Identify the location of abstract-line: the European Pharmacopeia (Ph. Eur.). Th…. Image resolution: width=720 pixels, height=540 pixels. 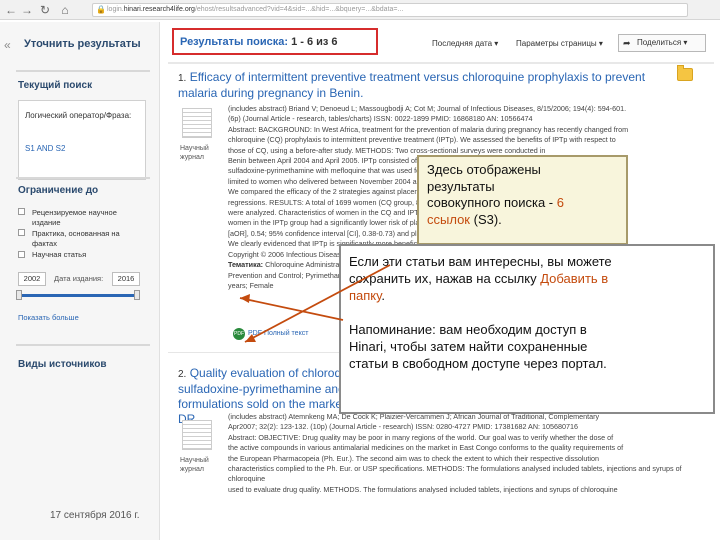
(414, 458).